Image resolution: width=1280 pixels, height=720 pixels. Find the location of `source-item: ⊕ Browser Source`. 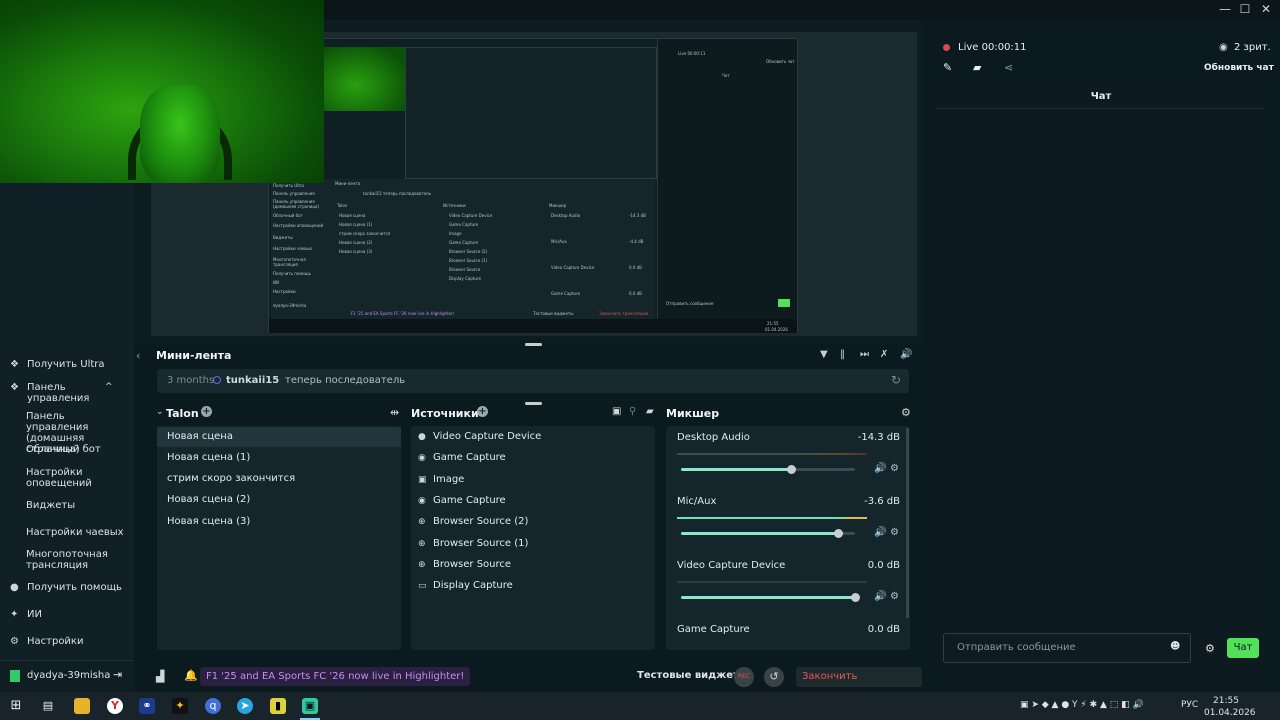

source-item: ⊕ Browser Source is located at coordinates (464, 564).